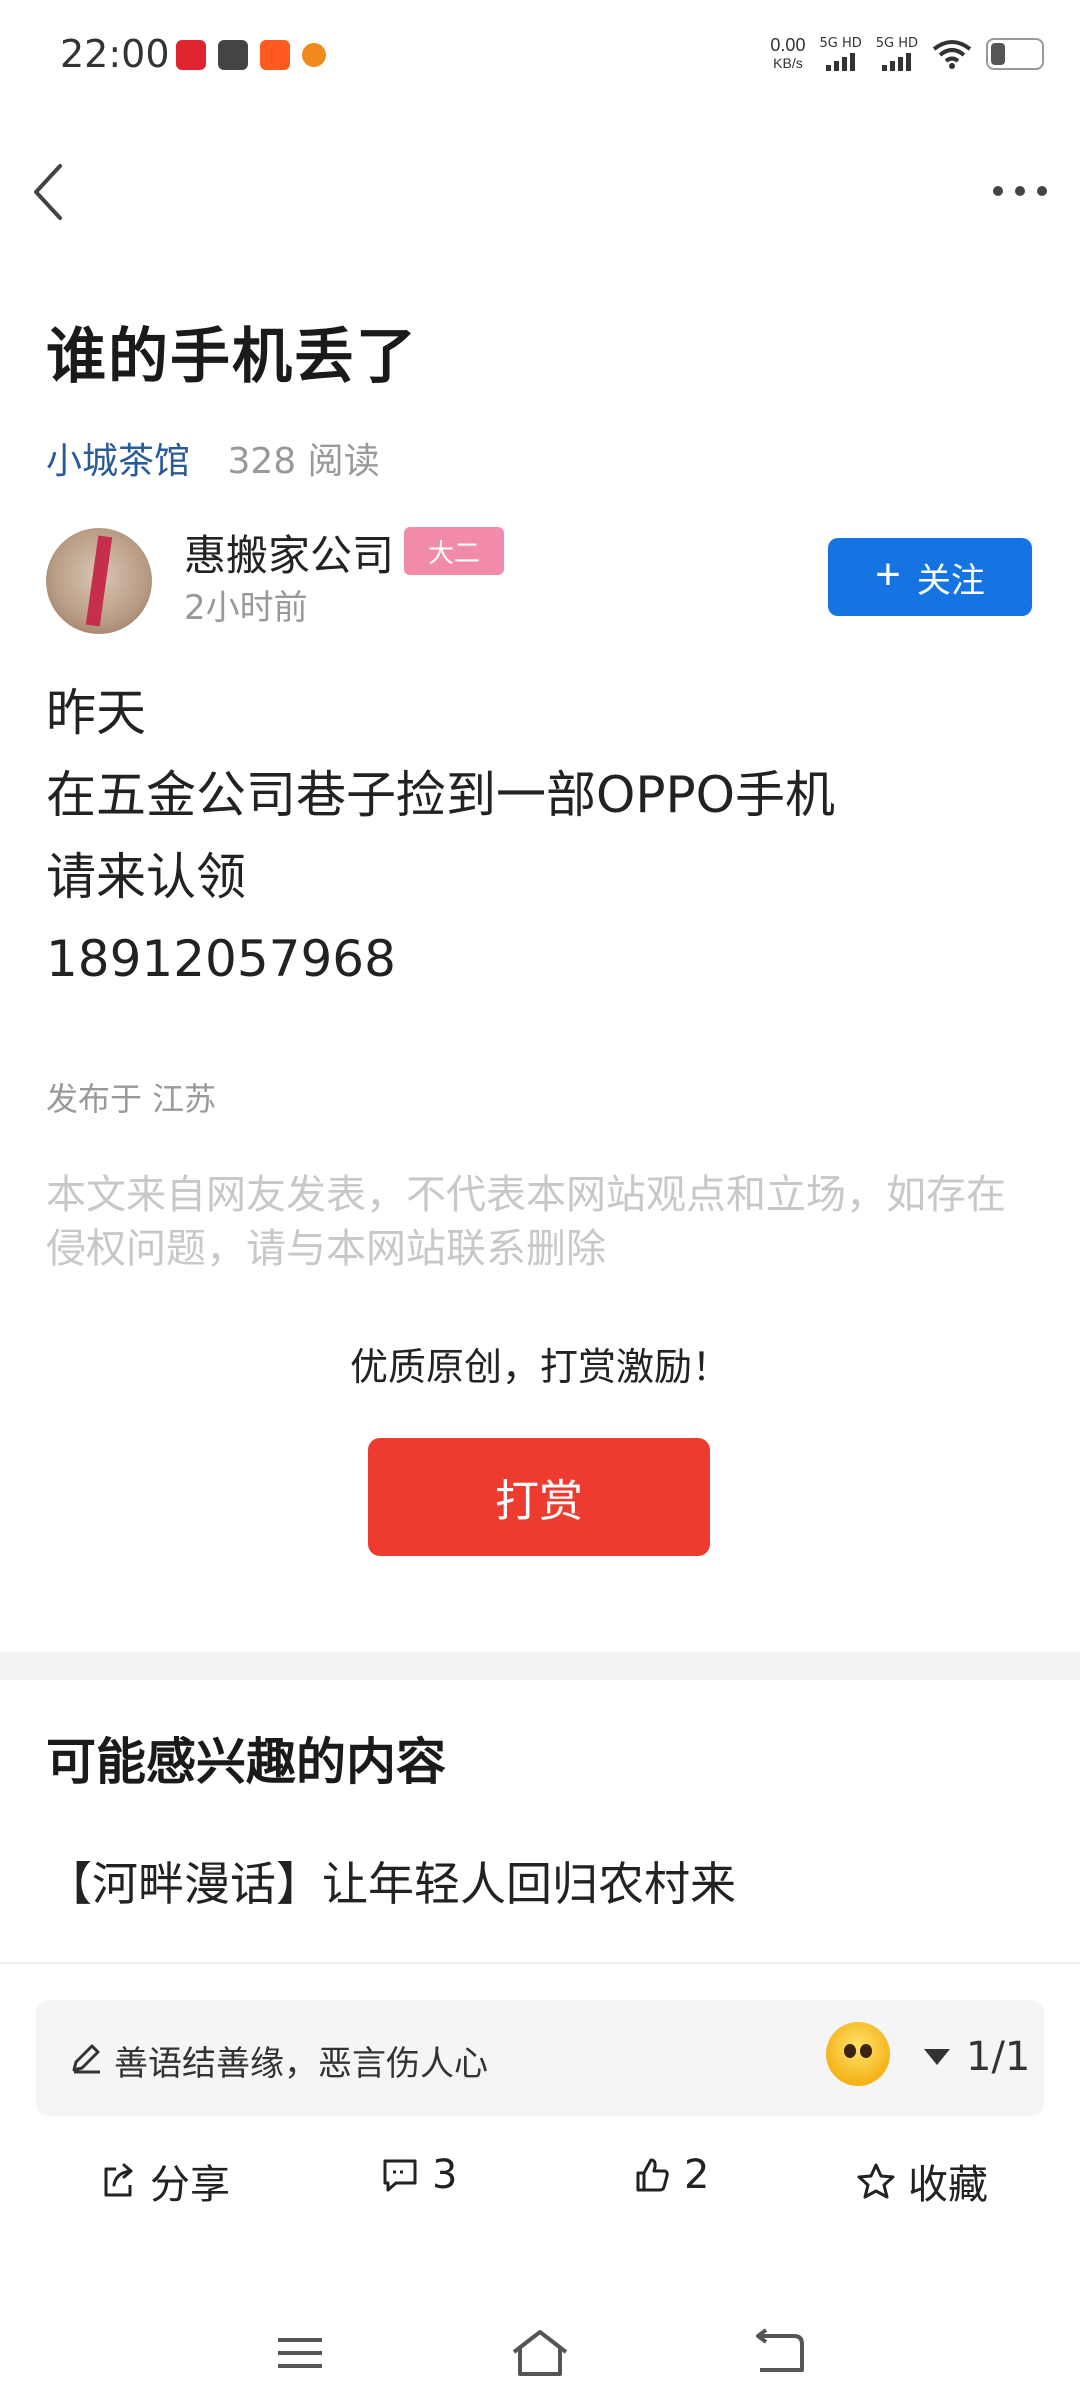 The height and width of the screenshot is (2400, 1080). What do you see at coordinates (950, 580) in the screenshot?
I see `follow-label: 关注` at bounding box center [950, 580].